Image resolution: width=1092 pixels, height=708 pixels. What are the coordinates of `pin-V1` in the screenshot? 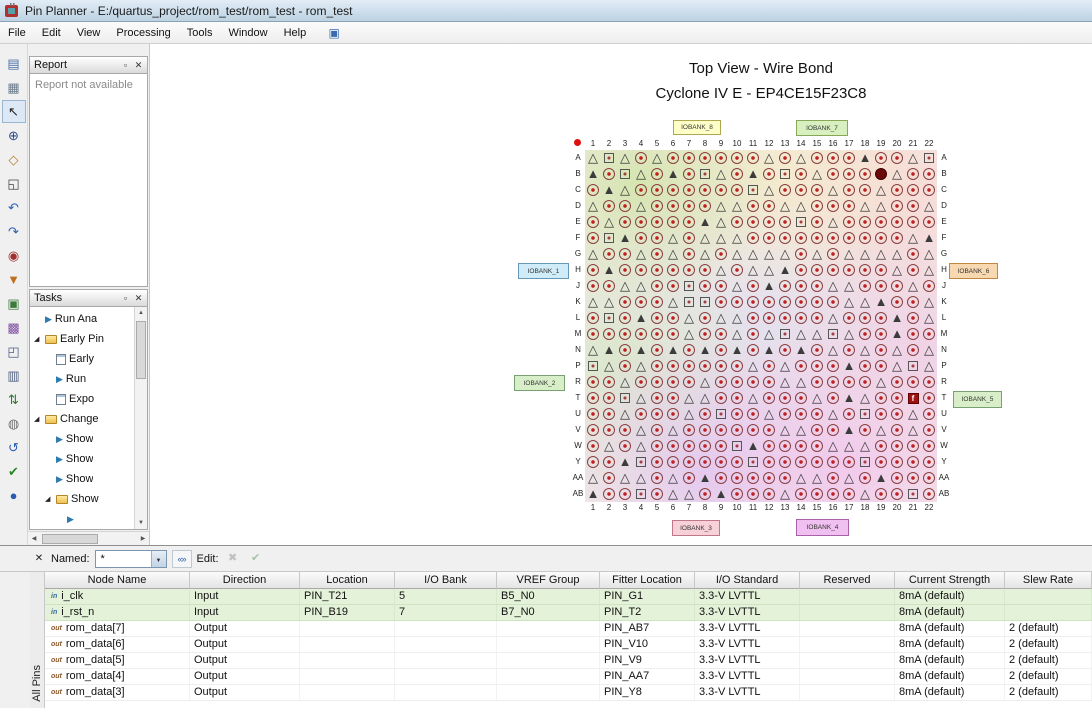 It's located at (593, 430).